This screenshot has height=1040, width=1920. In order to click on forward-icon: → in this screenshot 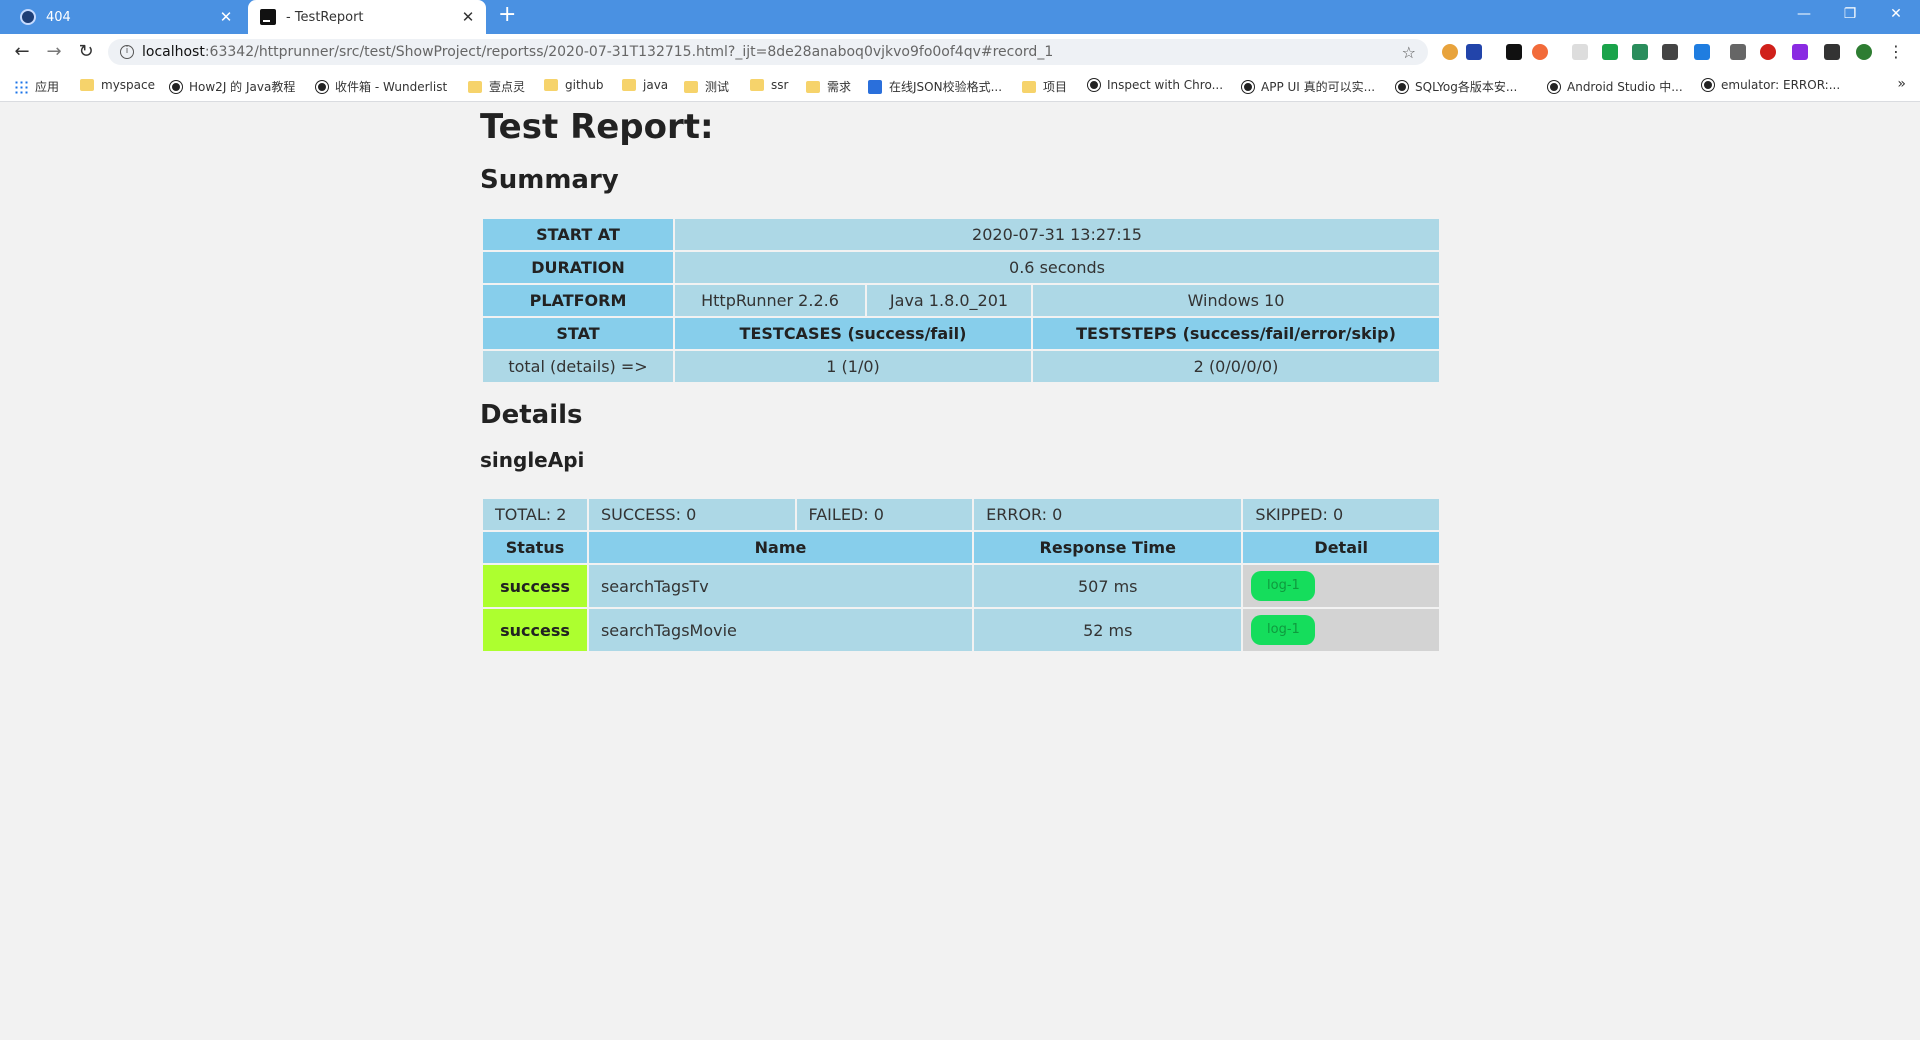, I will do `click(54, 52)`.